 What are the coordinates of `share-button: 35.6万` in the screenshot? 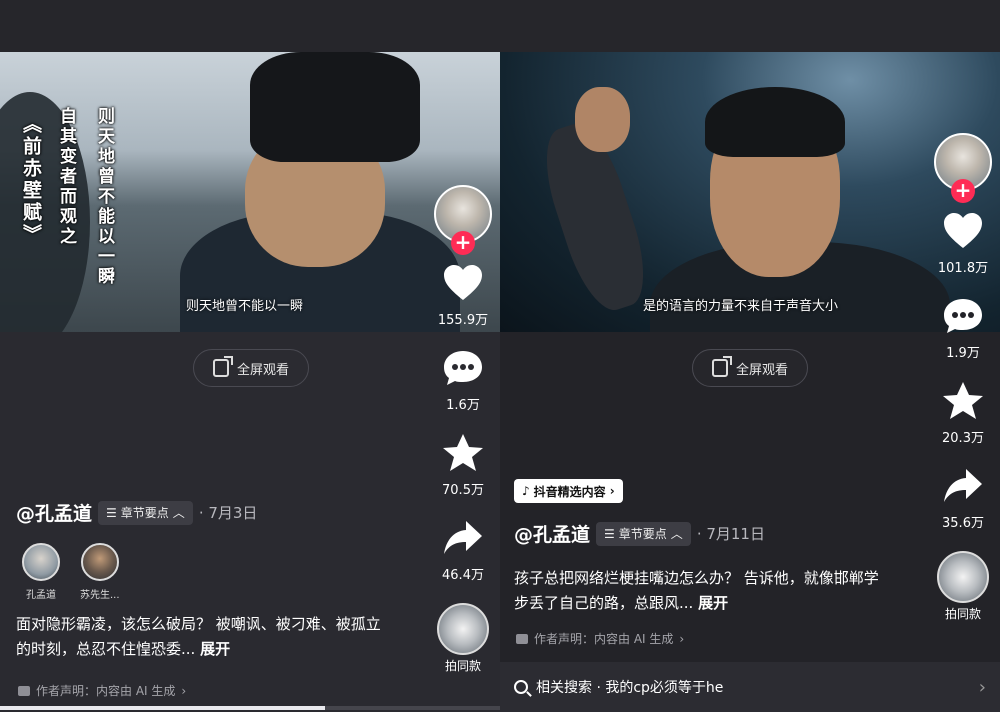 It's located at (963, 498).